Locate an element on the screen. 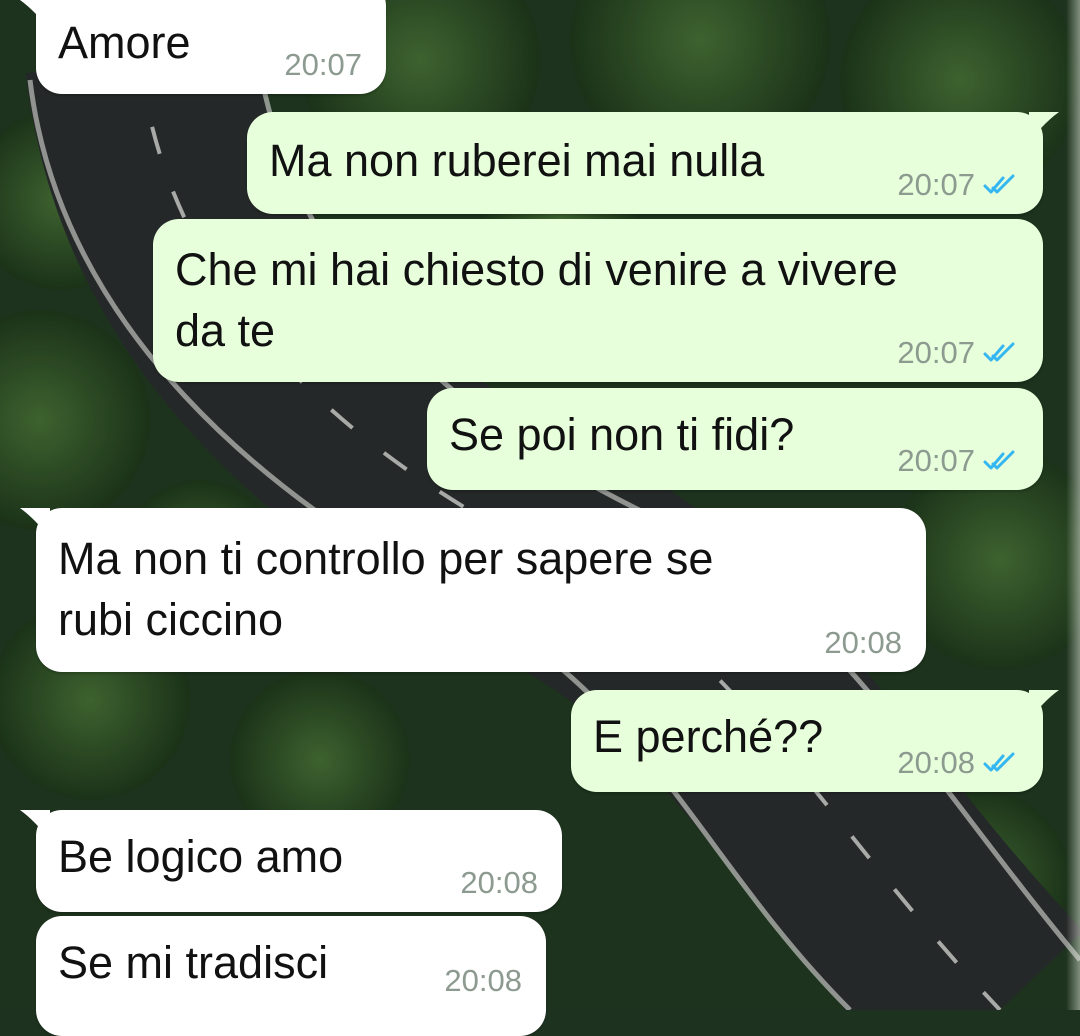  message-text: E perché?? is located at coordinates (708, 736).